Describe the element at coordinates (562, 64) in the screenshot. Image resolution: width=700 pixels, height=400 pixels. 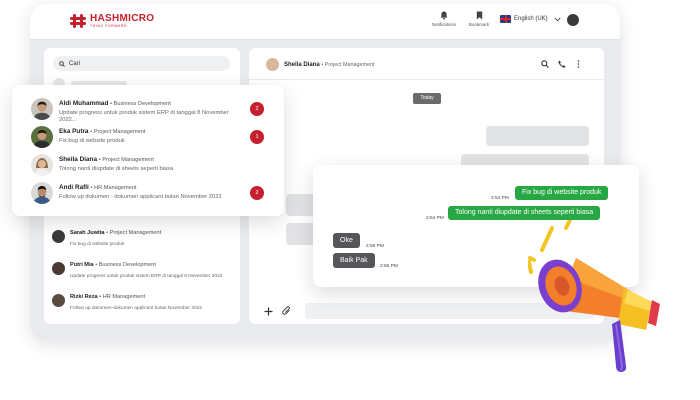
I see `phone-icon` at that location.